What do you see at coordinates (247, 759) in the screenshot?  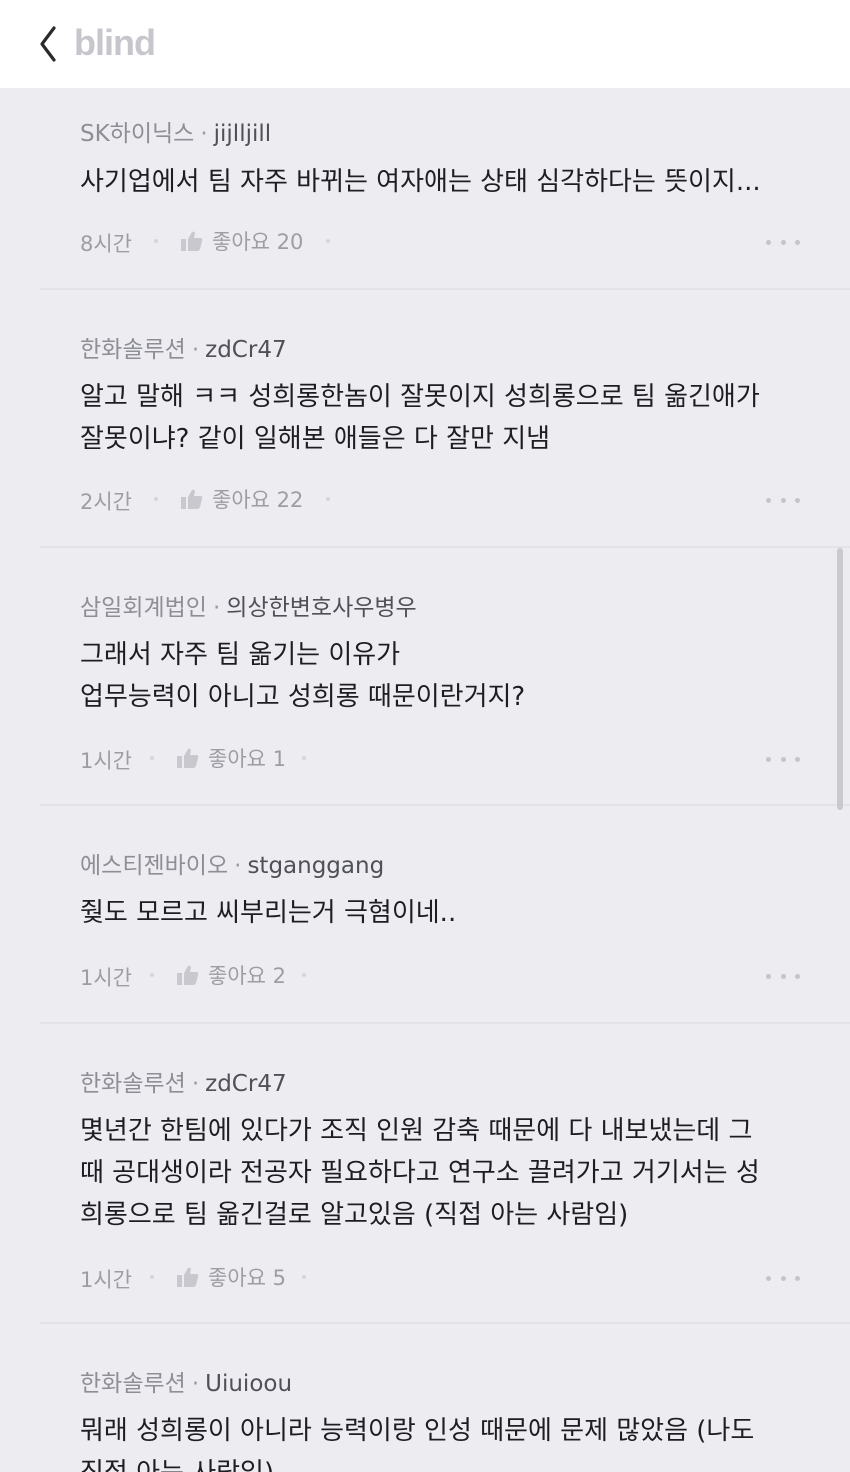 I see `like-count: 좋아요 1` at bounding box center [247, 759].